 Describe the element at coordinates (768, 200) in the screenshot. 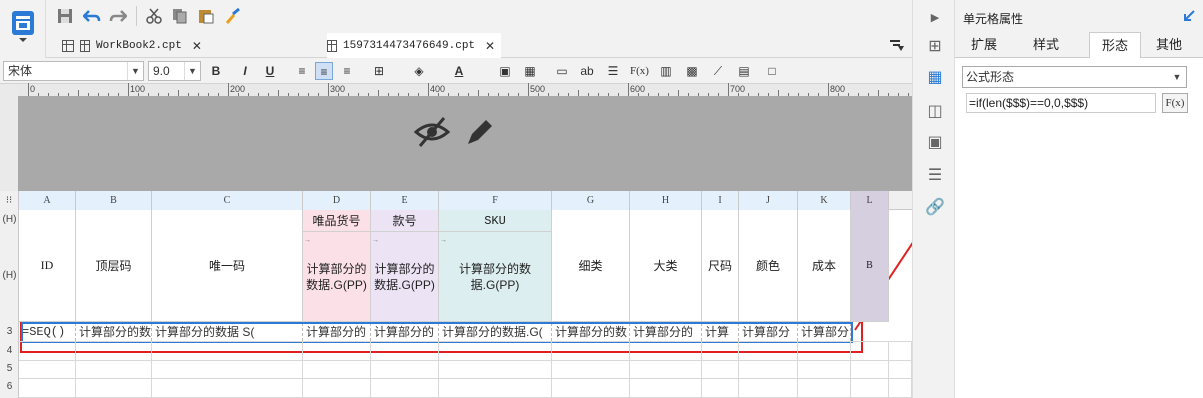

I see `column-header-j: J` at that location.